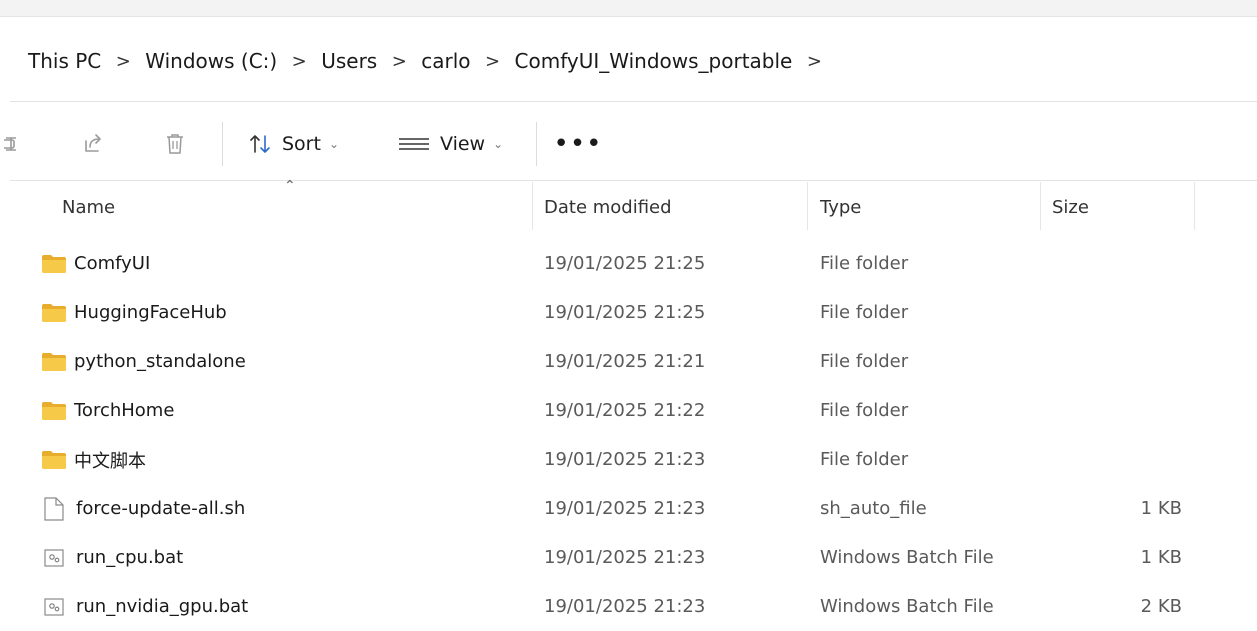 The width and height of the screenshot is (1257, 631). I want to click on column-header: Name Date modified Type Size, so click(628, 207).